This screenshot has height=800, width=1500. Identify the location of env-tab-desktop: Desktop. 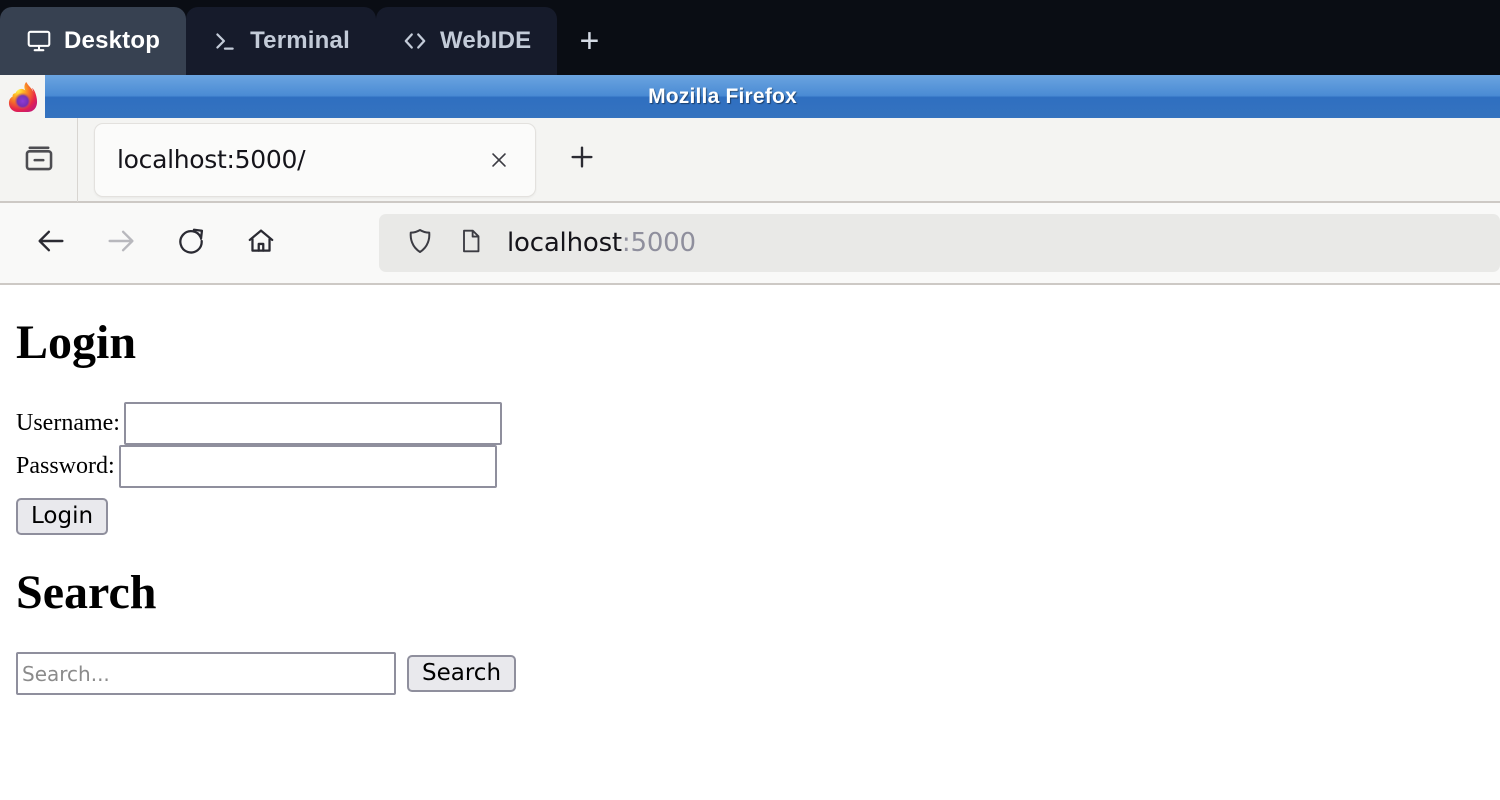
(93, 41).